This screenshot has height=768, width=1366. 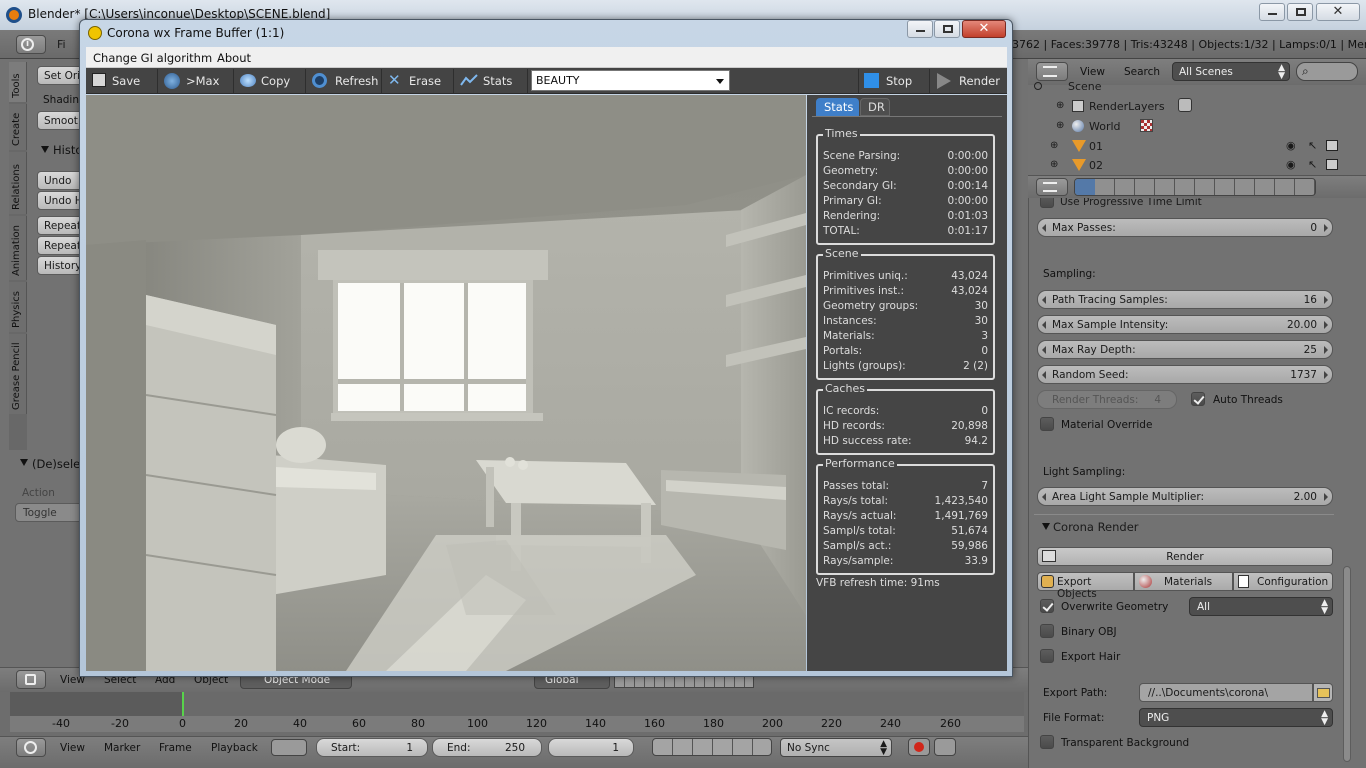 I want to click on progressive-time-limit-row: Use Progressive Time Limit, so click(x=1186, y=204).